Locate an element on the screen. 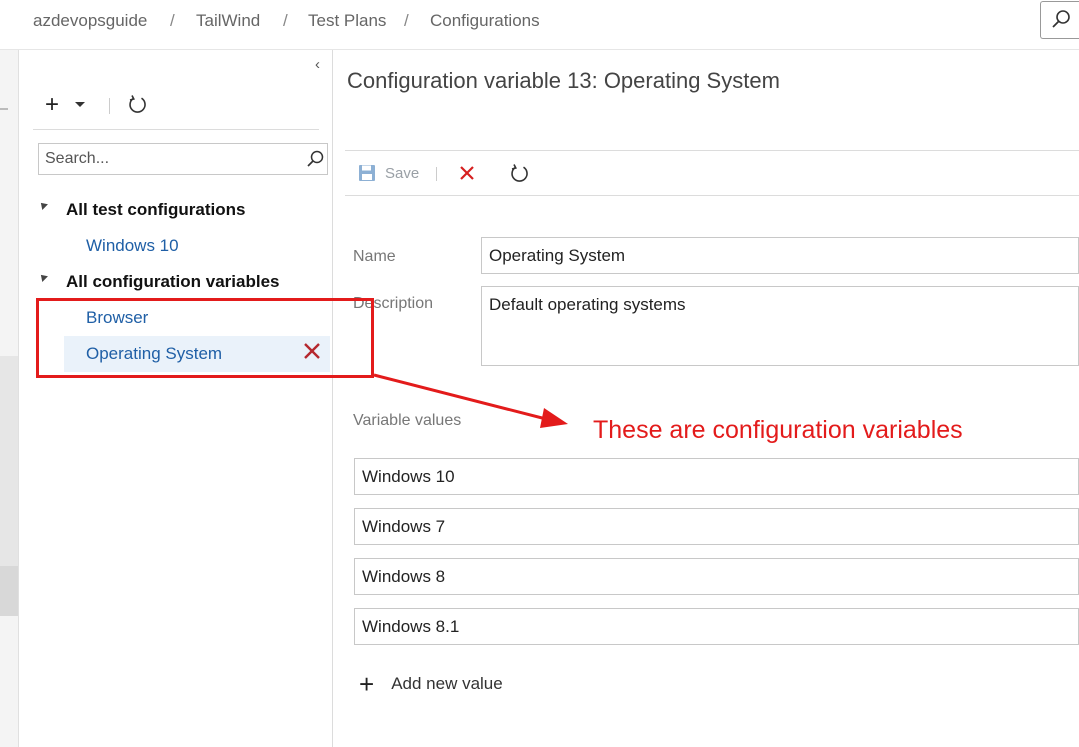  left-gutter is located at coordinates (9, 398).